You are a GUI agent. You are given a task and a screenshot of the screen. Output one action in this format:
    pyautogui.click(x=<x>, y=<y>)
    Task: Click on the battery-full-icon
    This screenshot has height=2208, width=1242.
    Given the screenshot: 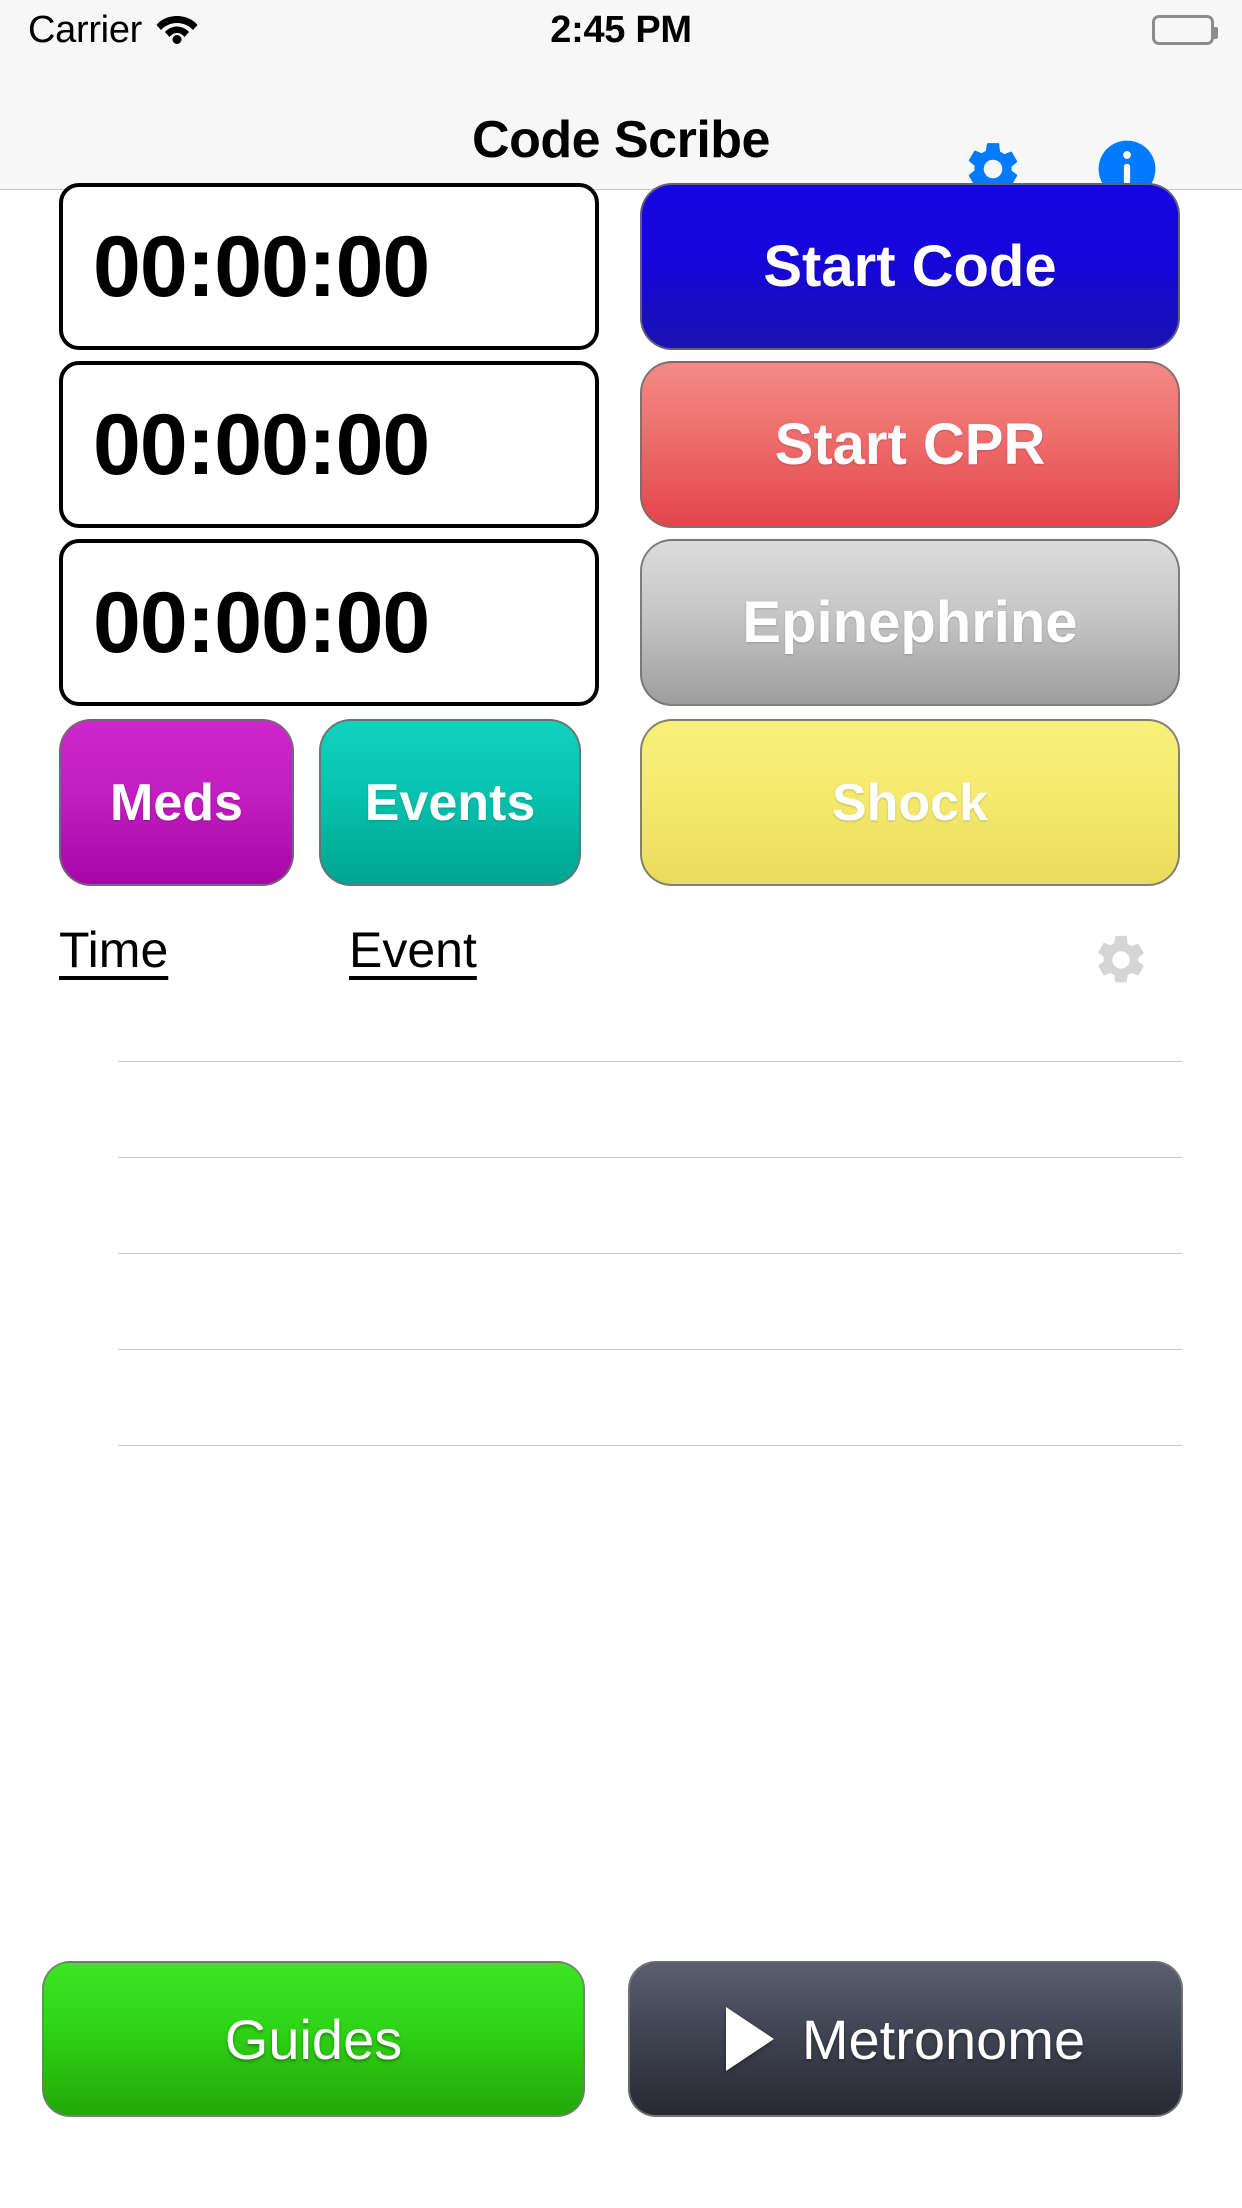 What is the action you would take?
    pyautogui.click(x=1185, y=30)
    